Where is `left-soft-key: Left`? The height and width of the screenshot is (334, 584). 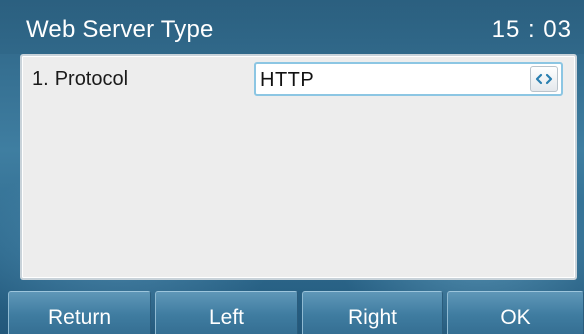 left-soft-key: Left is located at coordinates (226, 312).